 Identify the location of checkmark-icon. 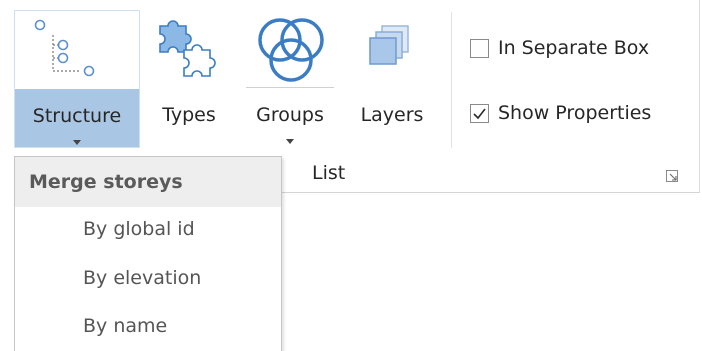
(479, 113).